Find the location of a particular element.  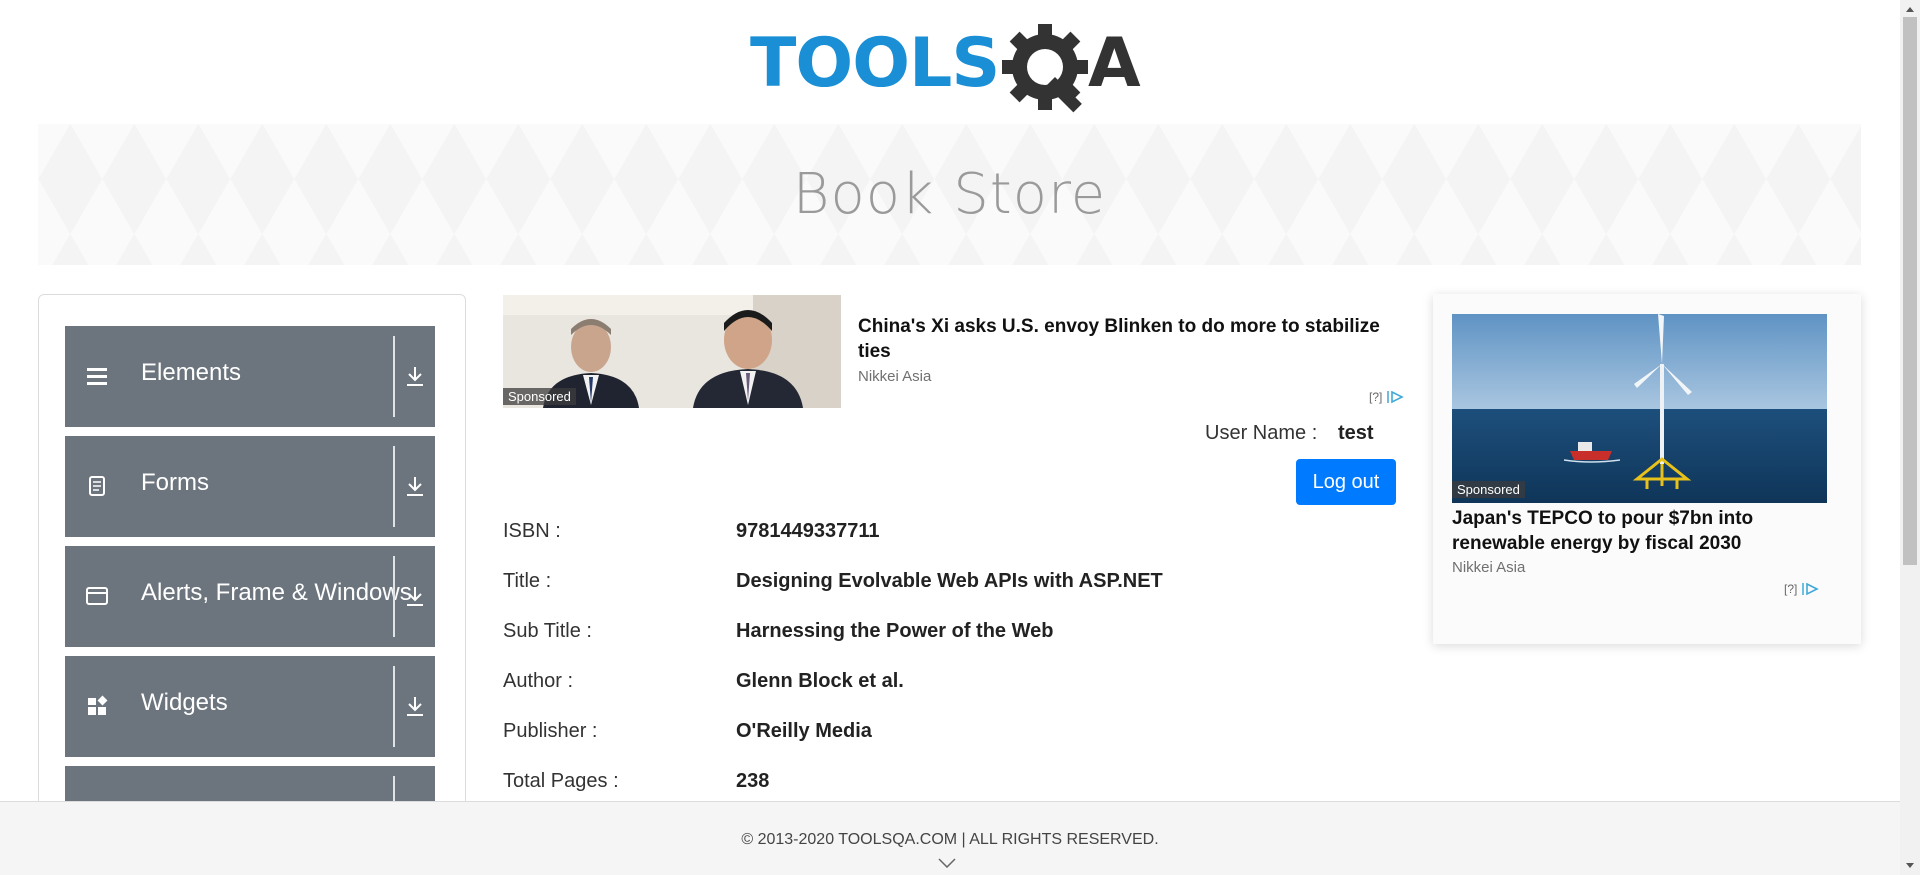

chevron-down-icon is located at coordinates (947, 863).